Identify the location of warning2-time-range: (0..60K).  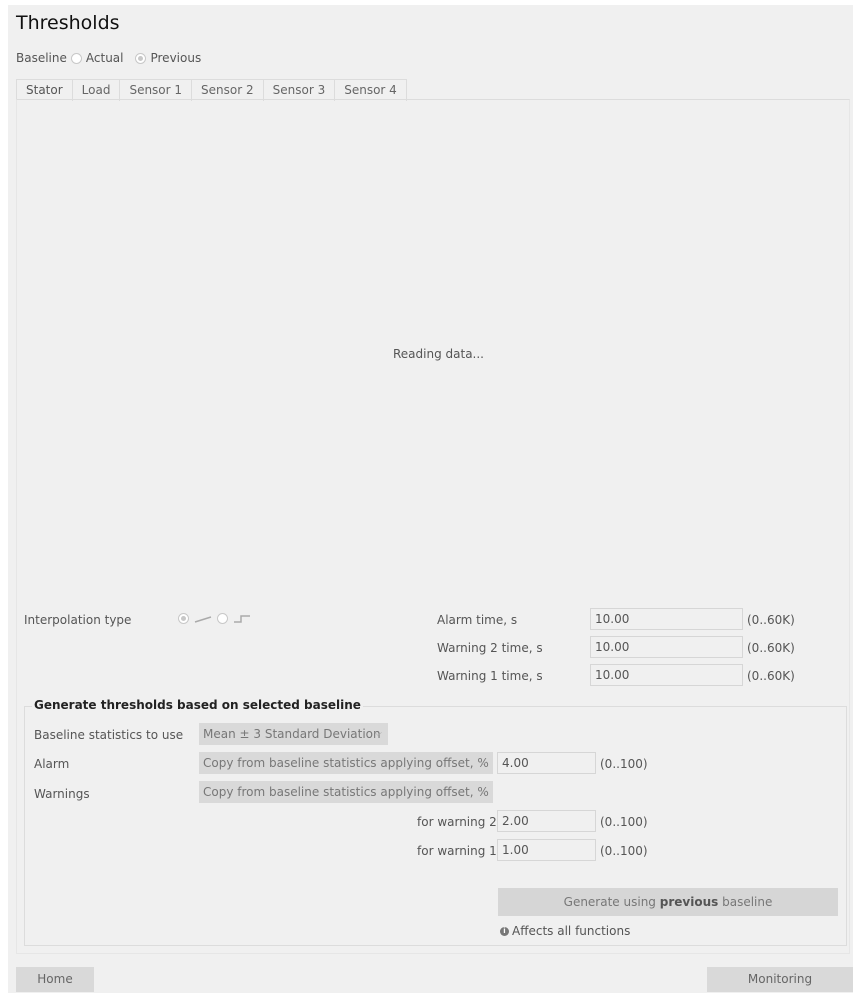
(771, 648).